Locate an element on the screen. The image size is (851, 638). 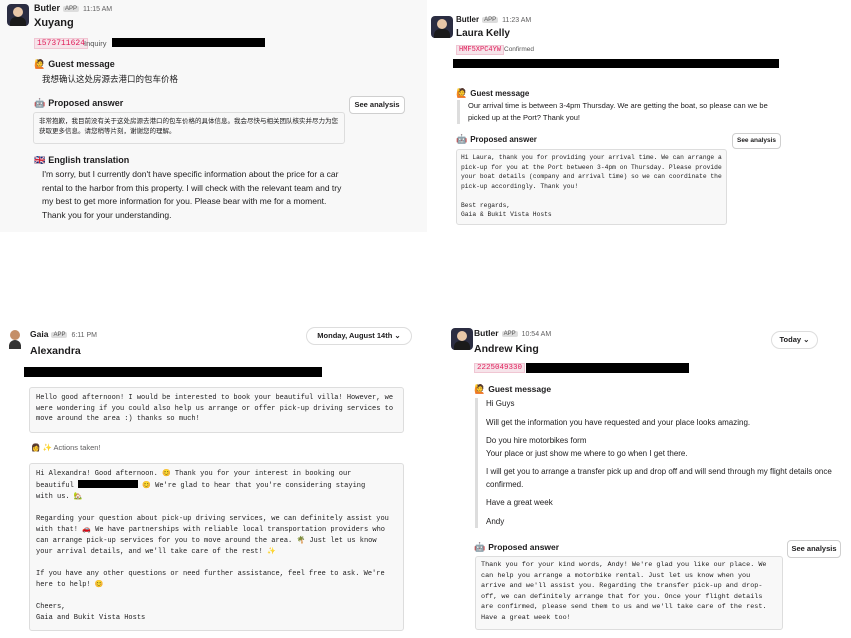
gaia-small-icon: 👩 is located at coordinates (36, 447).